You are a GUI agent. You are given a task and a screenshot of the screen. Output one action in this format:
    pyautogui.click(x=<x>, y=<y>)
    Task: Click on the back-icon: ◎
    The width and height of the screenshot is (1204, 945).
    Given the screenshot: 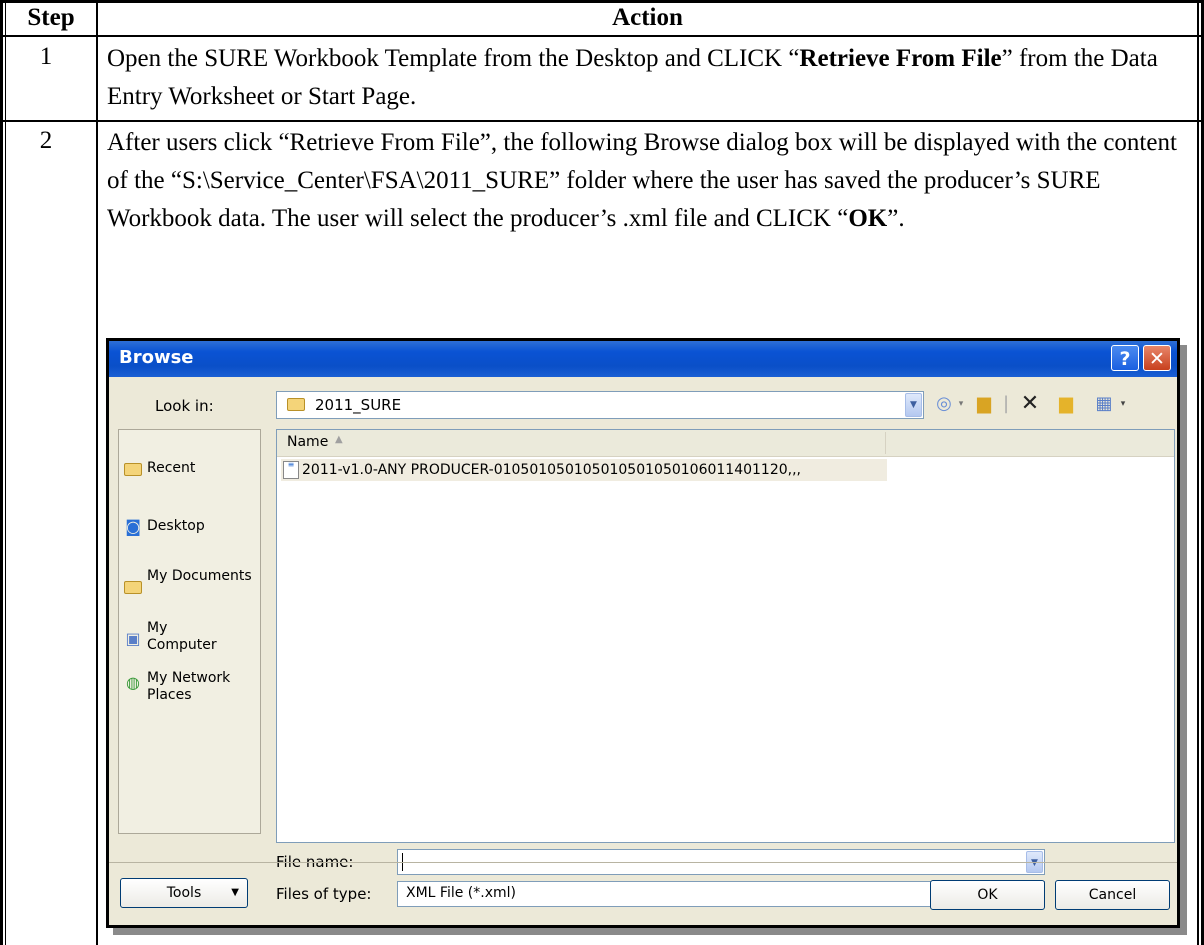 What is the action you would take?
    pyautogui.click(x=944, y=404)
    